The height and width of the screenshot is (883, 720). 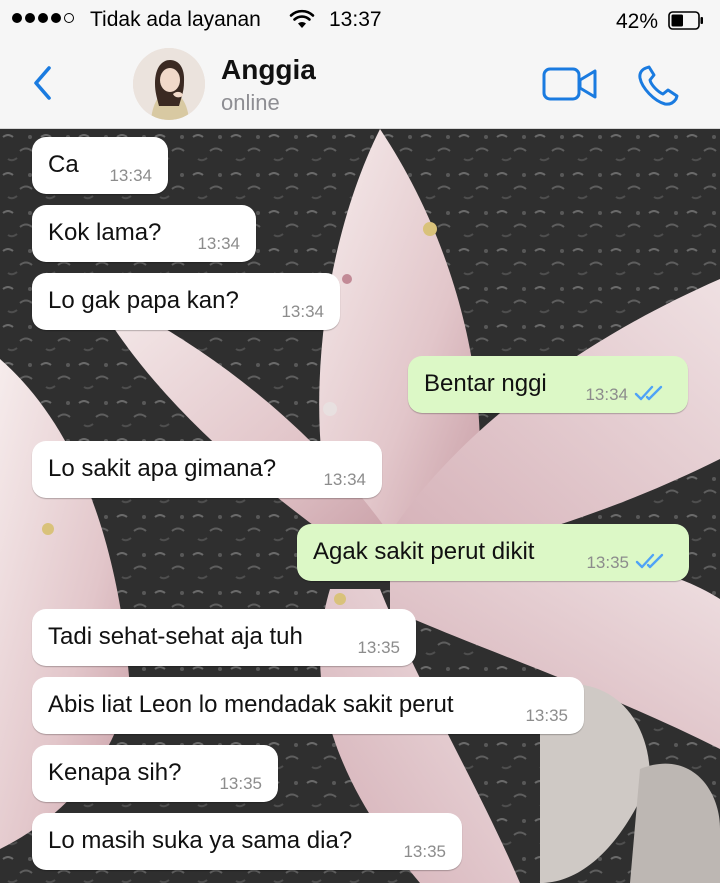 I want to click on status-bar: Tidak ada layanan 13:37 42%, so click(x=360, y=20).